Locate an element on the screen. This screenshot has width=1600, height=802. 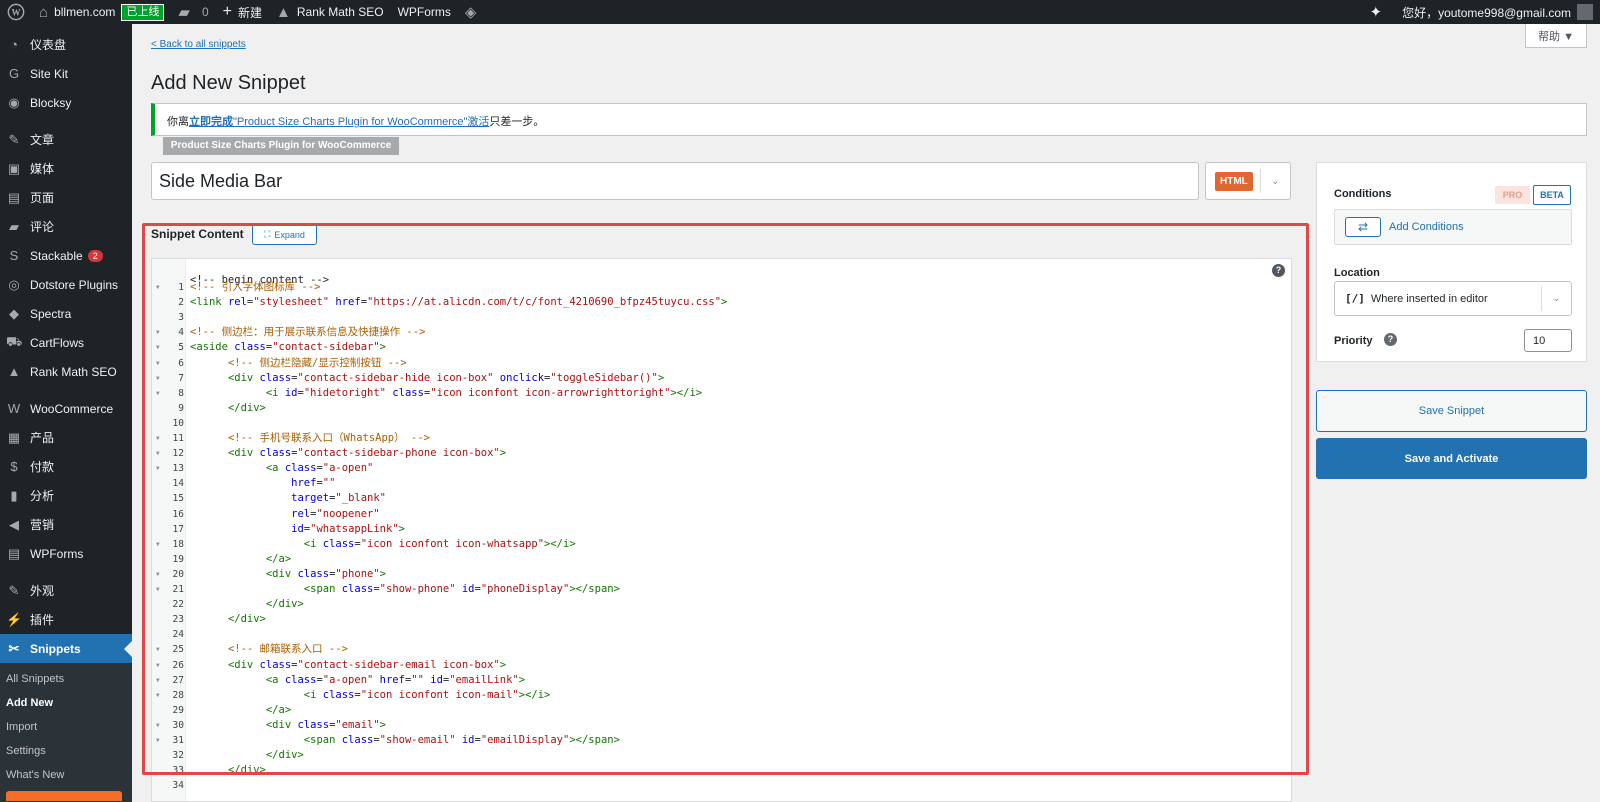
upgrade-button is located at coordinates (64, 796).